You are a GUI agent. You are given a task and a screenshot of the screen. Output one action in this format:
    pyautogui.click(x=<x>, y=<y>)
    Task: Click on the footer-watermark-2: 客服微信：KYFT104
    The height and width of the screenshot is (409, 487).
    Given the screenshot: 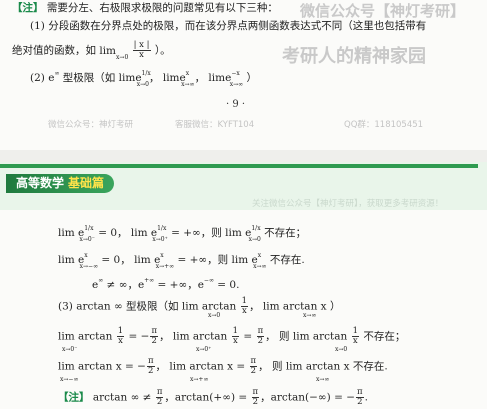 What is the action you would take?
    pyautogui.click(x=215, y=125)
    